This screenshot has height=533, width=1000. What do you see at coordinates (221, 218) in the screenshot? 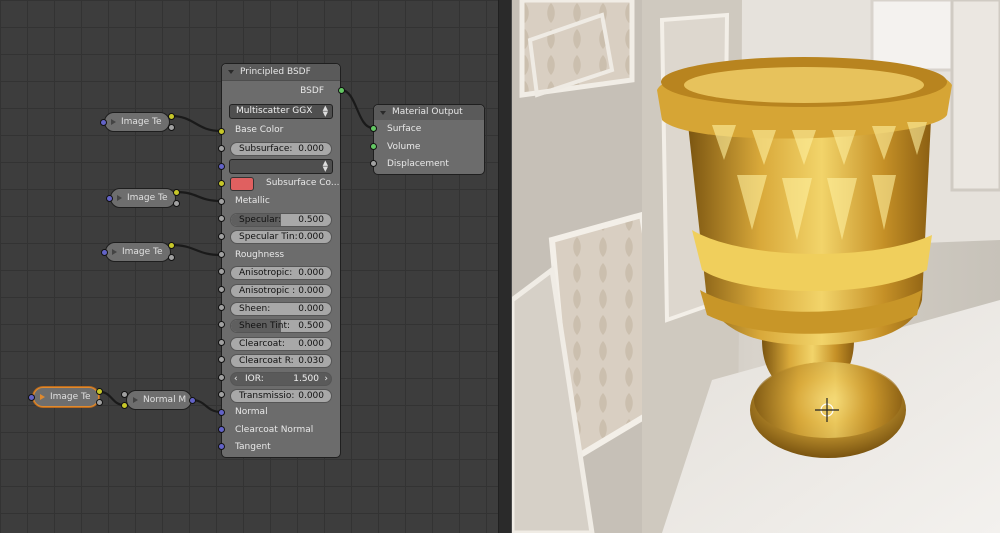
I see `specular-socket` at bounding box center [221, 218].